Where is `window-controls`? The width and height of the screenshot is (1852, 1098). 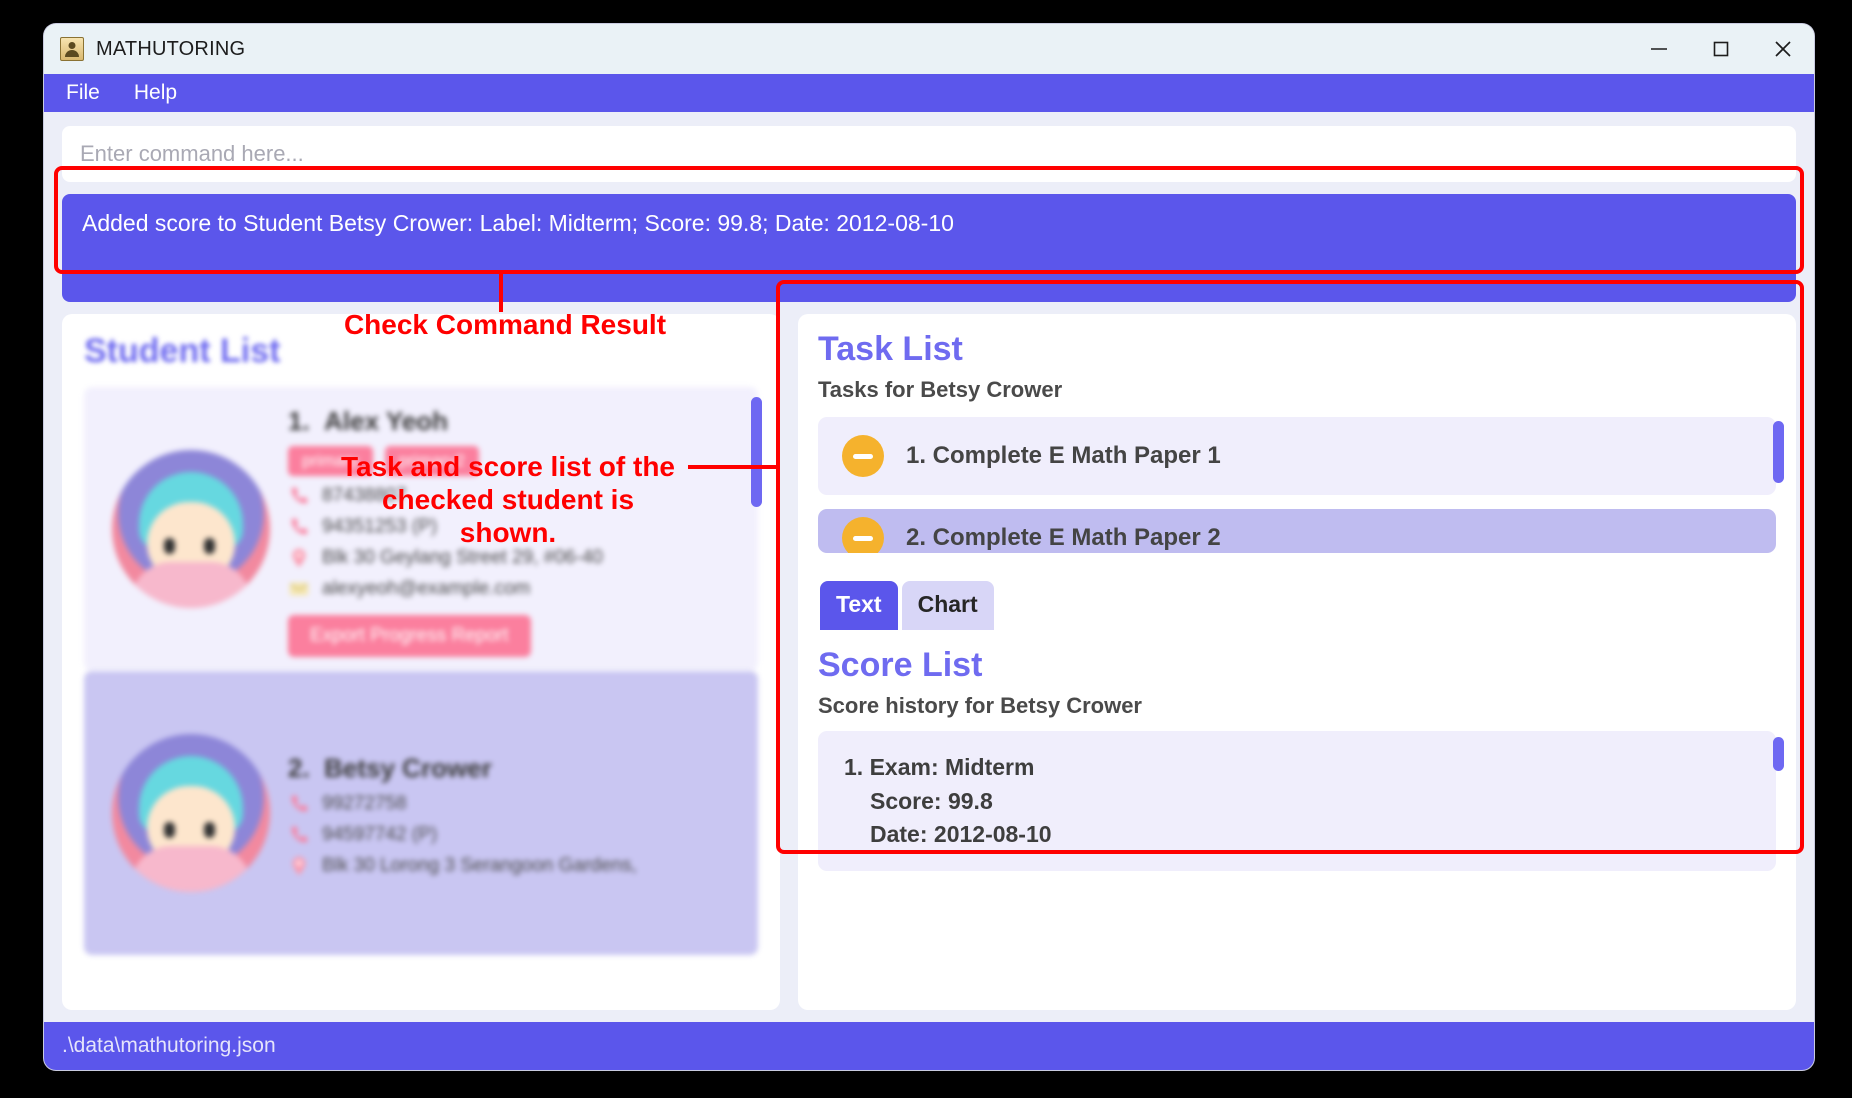 window-controls is located at coordinates (1721, 49).